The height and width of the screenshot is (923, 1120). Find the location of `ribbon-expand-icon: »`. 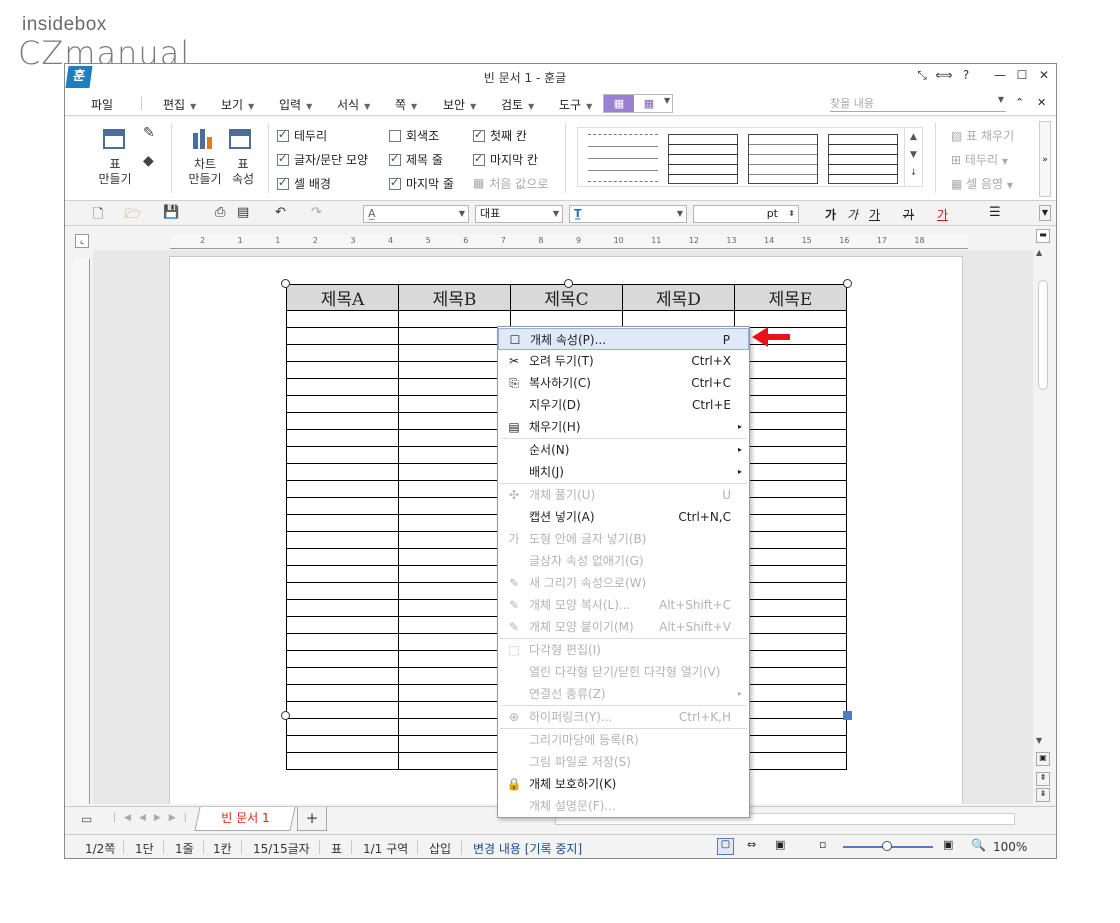

ribbon-expand-icon: » is located at coordinates (1045, 159).